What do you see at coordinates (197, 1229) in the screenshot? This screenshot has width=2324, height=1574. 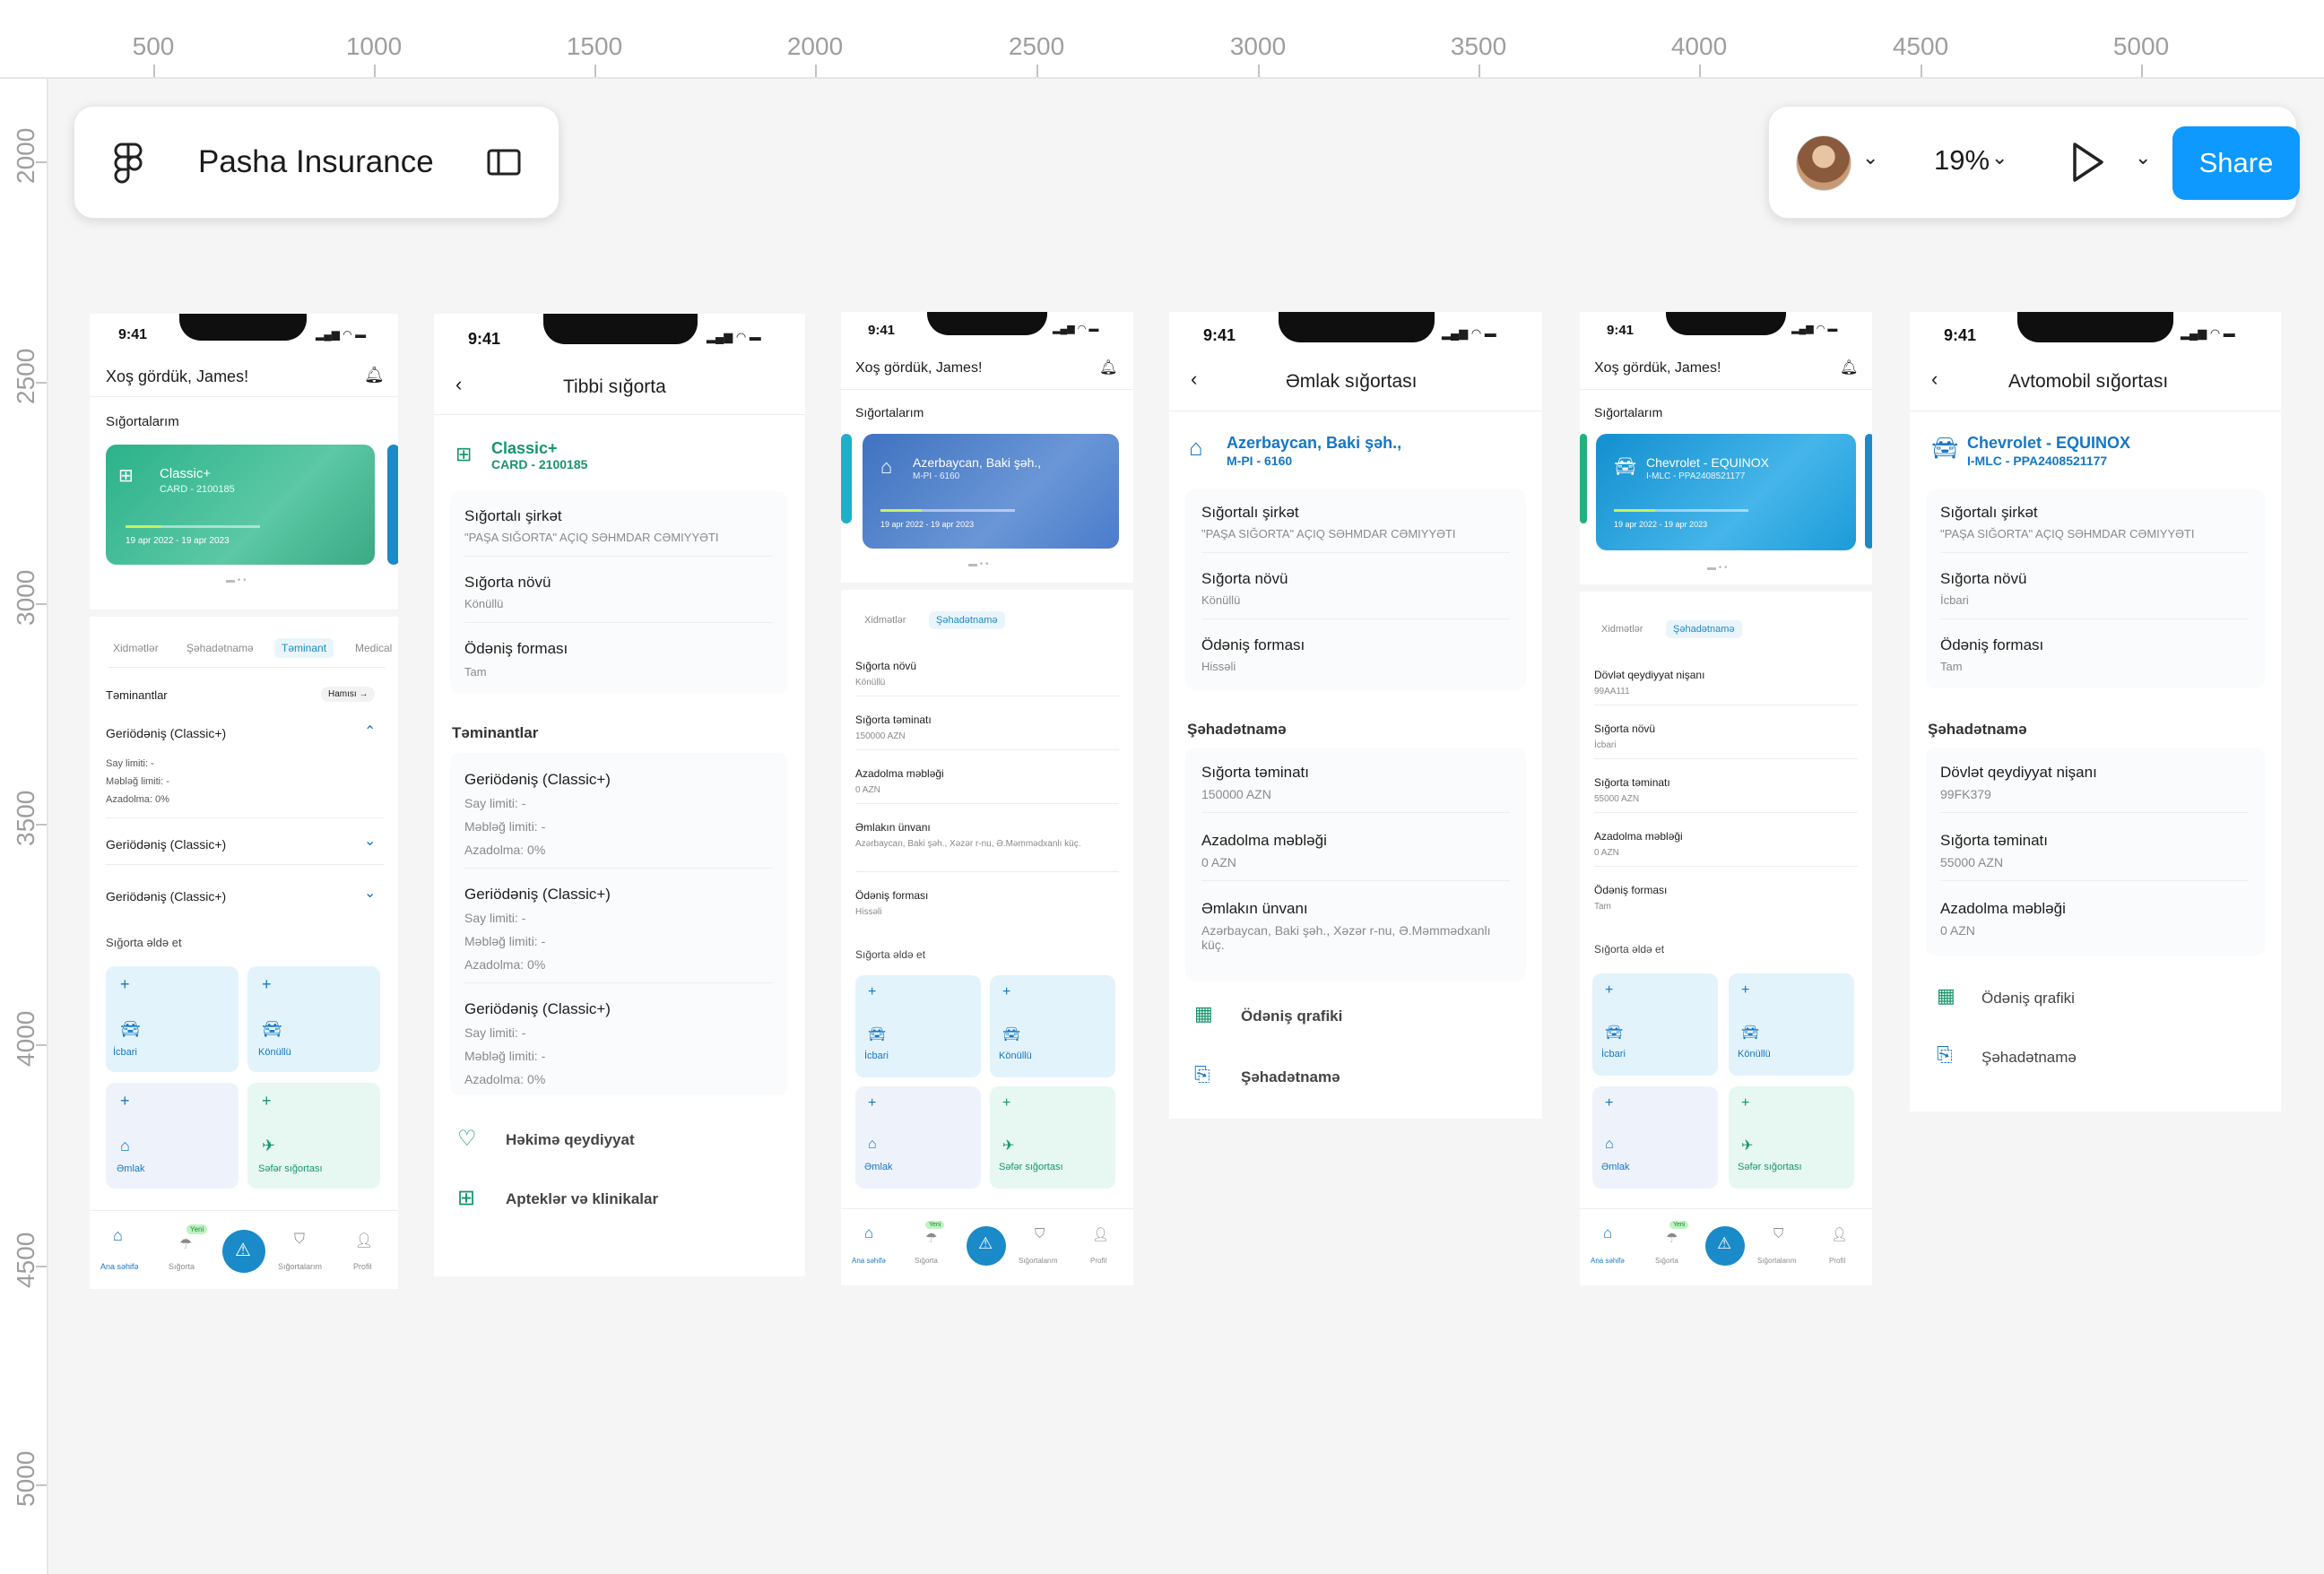 I see `new-badge: Yeni` at bounding box center [197, 1229].